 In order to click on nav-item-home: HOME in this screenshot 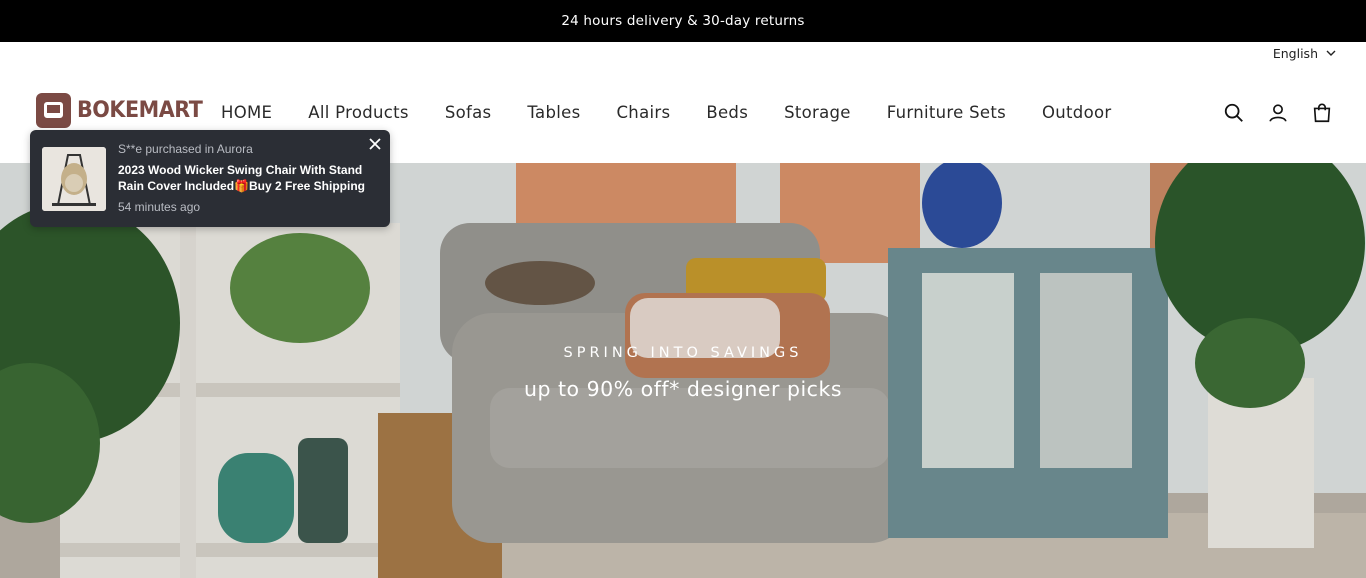, I will do `click(246, 112)`.